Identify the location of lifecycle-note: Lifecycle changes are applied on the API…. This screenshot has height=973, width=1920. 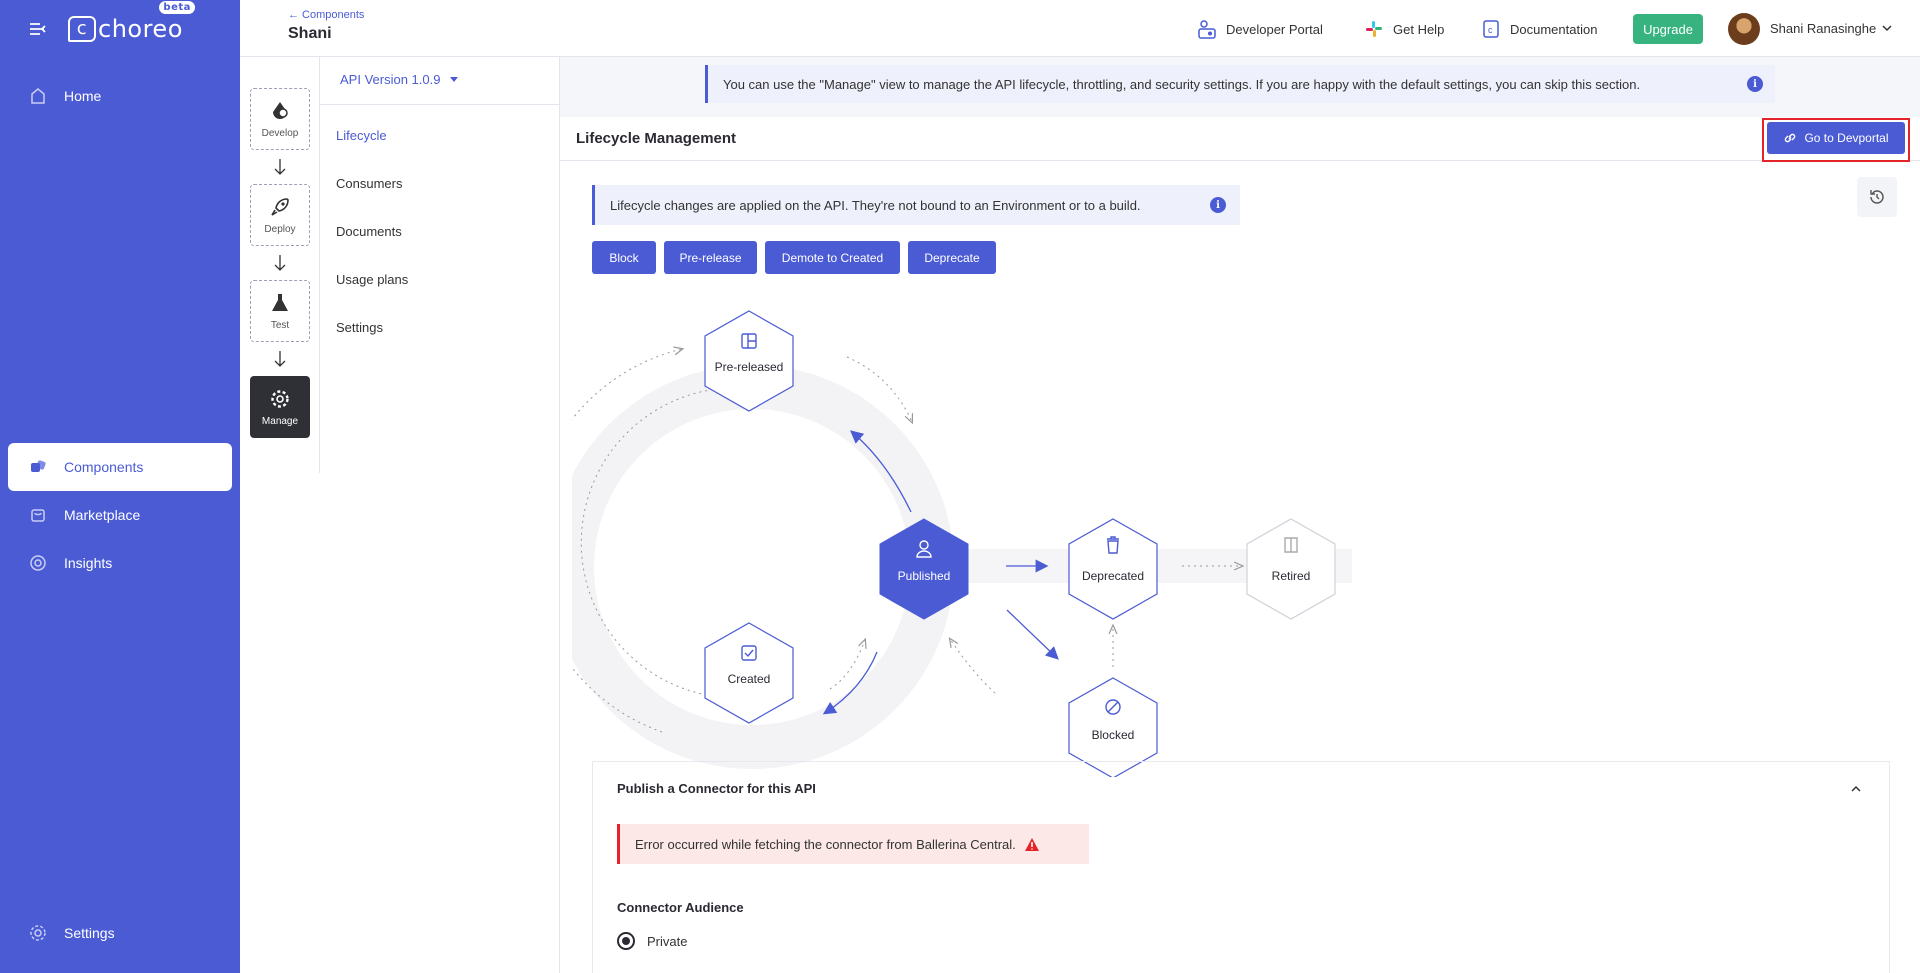
(916, 205).